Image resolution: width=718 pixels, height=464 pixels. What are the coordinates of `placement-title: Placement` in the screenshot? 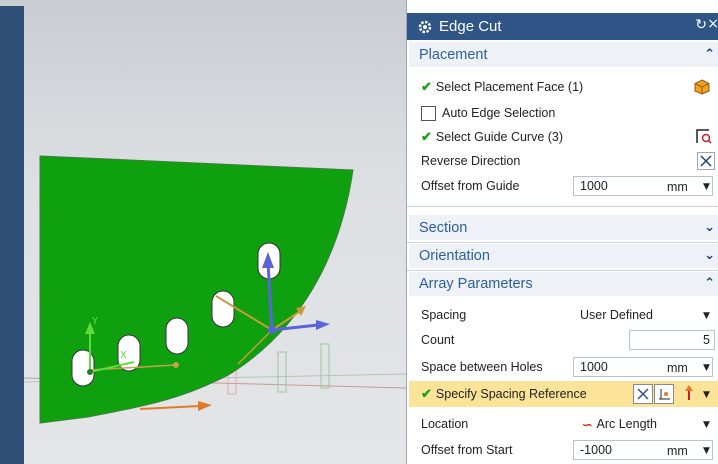 It's located at (453, 55).